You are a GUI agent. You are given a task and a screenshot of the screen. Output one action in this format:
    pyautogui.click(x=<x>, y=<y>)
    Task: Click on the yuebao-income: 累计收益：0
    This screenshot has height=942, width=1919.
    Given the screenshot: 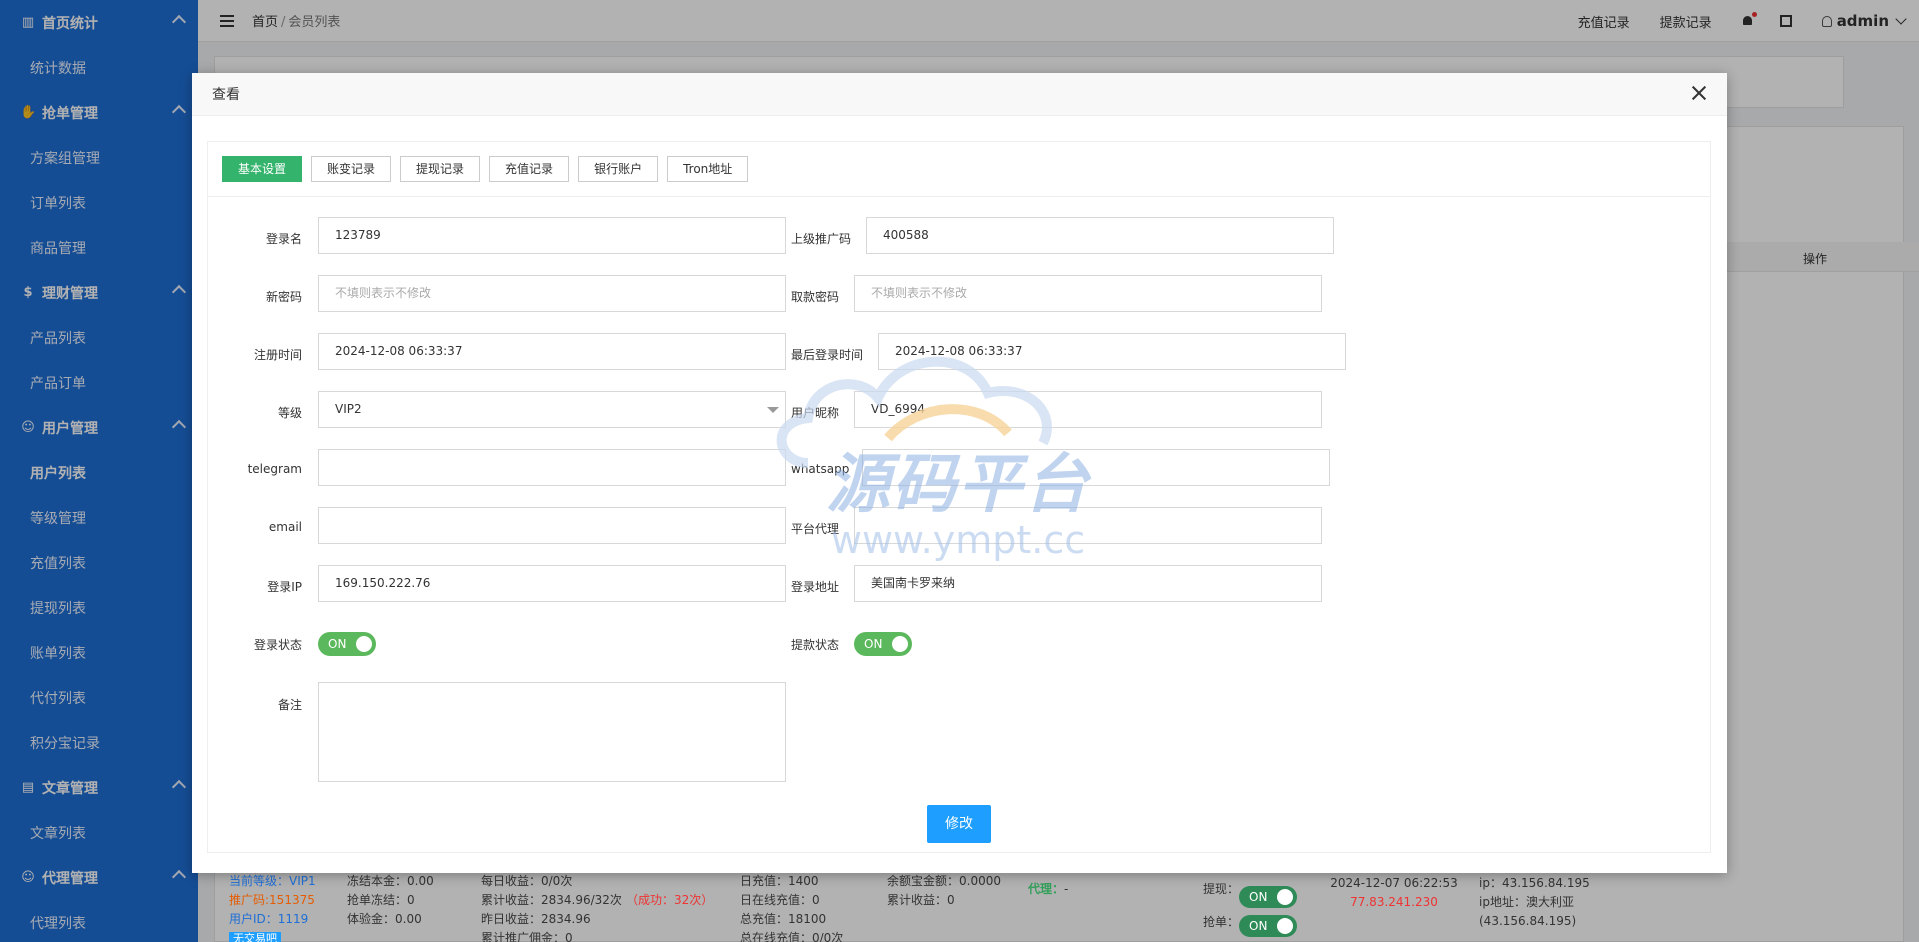 What is the action you would take?
    pyautogui.click(x=921, y=900)
    